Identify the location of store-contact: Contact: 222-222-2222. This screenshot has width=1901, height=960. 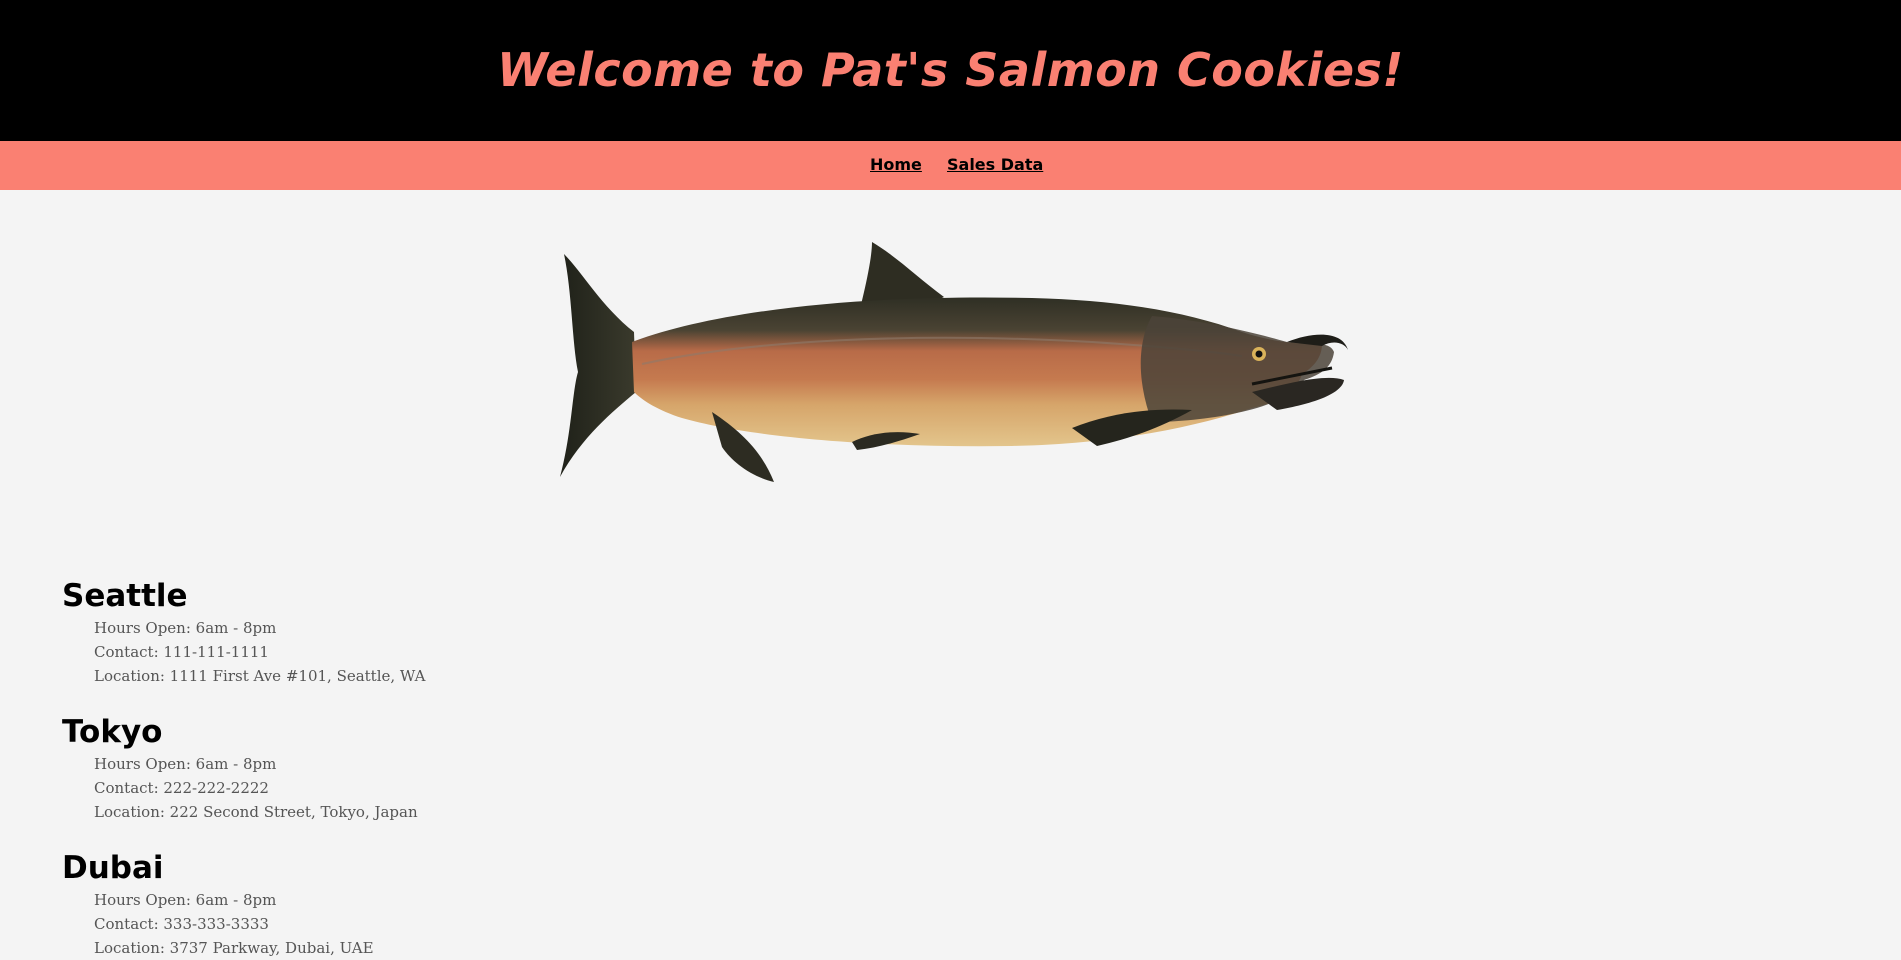
(181, 788).